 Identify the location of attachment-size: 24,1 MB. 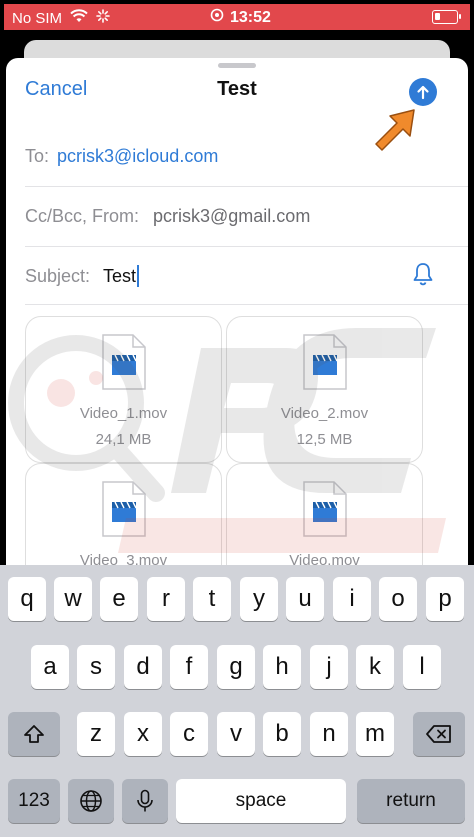
(123, 439).